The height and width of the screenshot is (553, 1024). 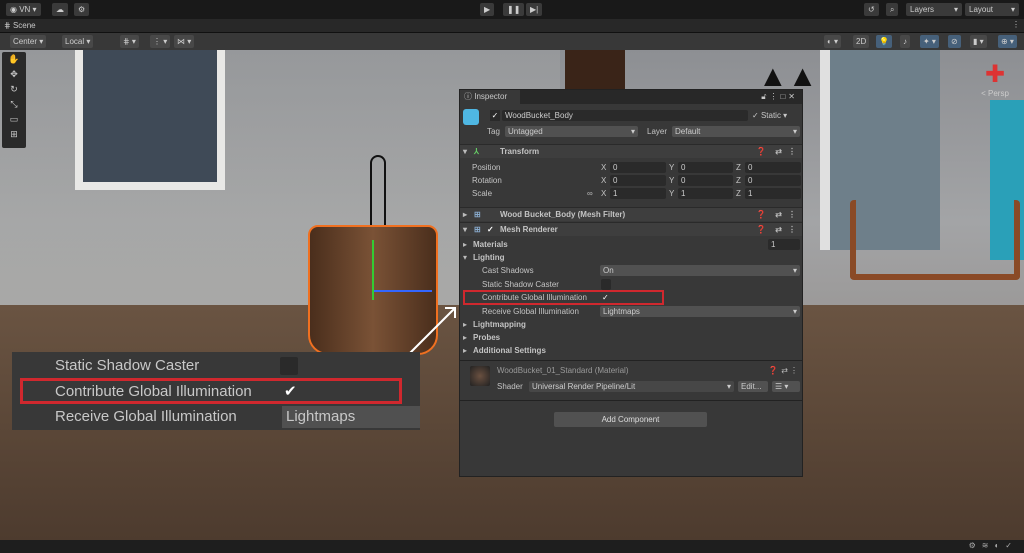 What do you see at coordinates (14, 74) in the screenshot?
I see `move-tool-icon: ✥` at bounding box center [14, 74].